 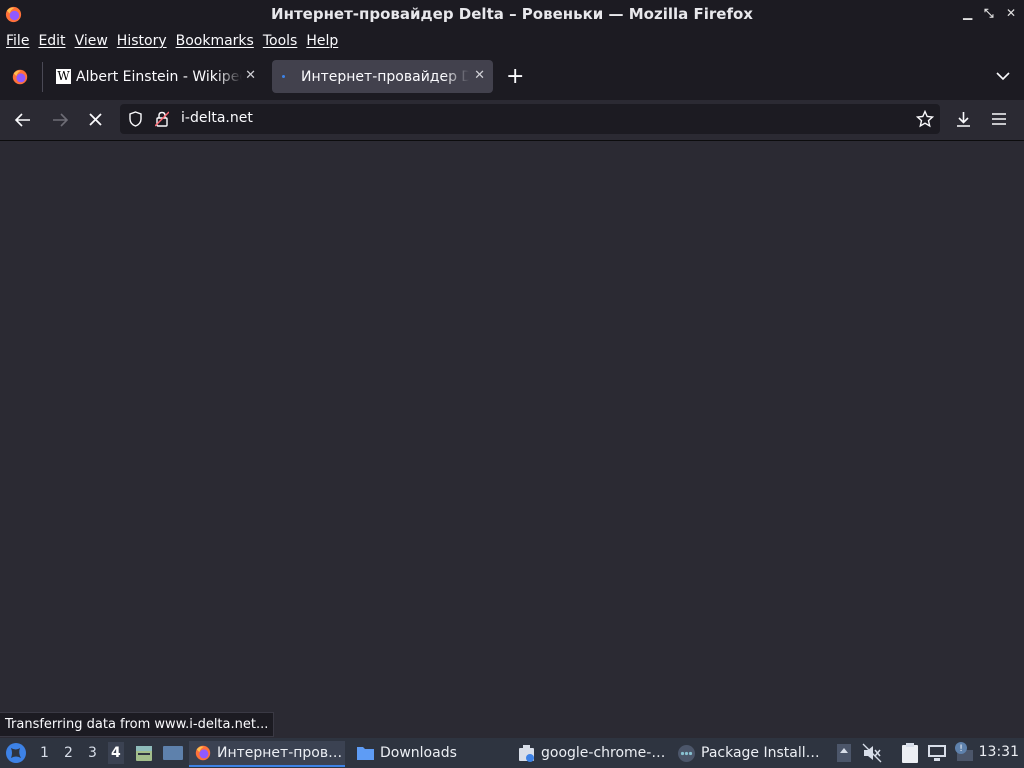 What do you see at coordinates (91, 41) in the screenshot?
I see `menu-view: View` at bounding box center [91, 41].